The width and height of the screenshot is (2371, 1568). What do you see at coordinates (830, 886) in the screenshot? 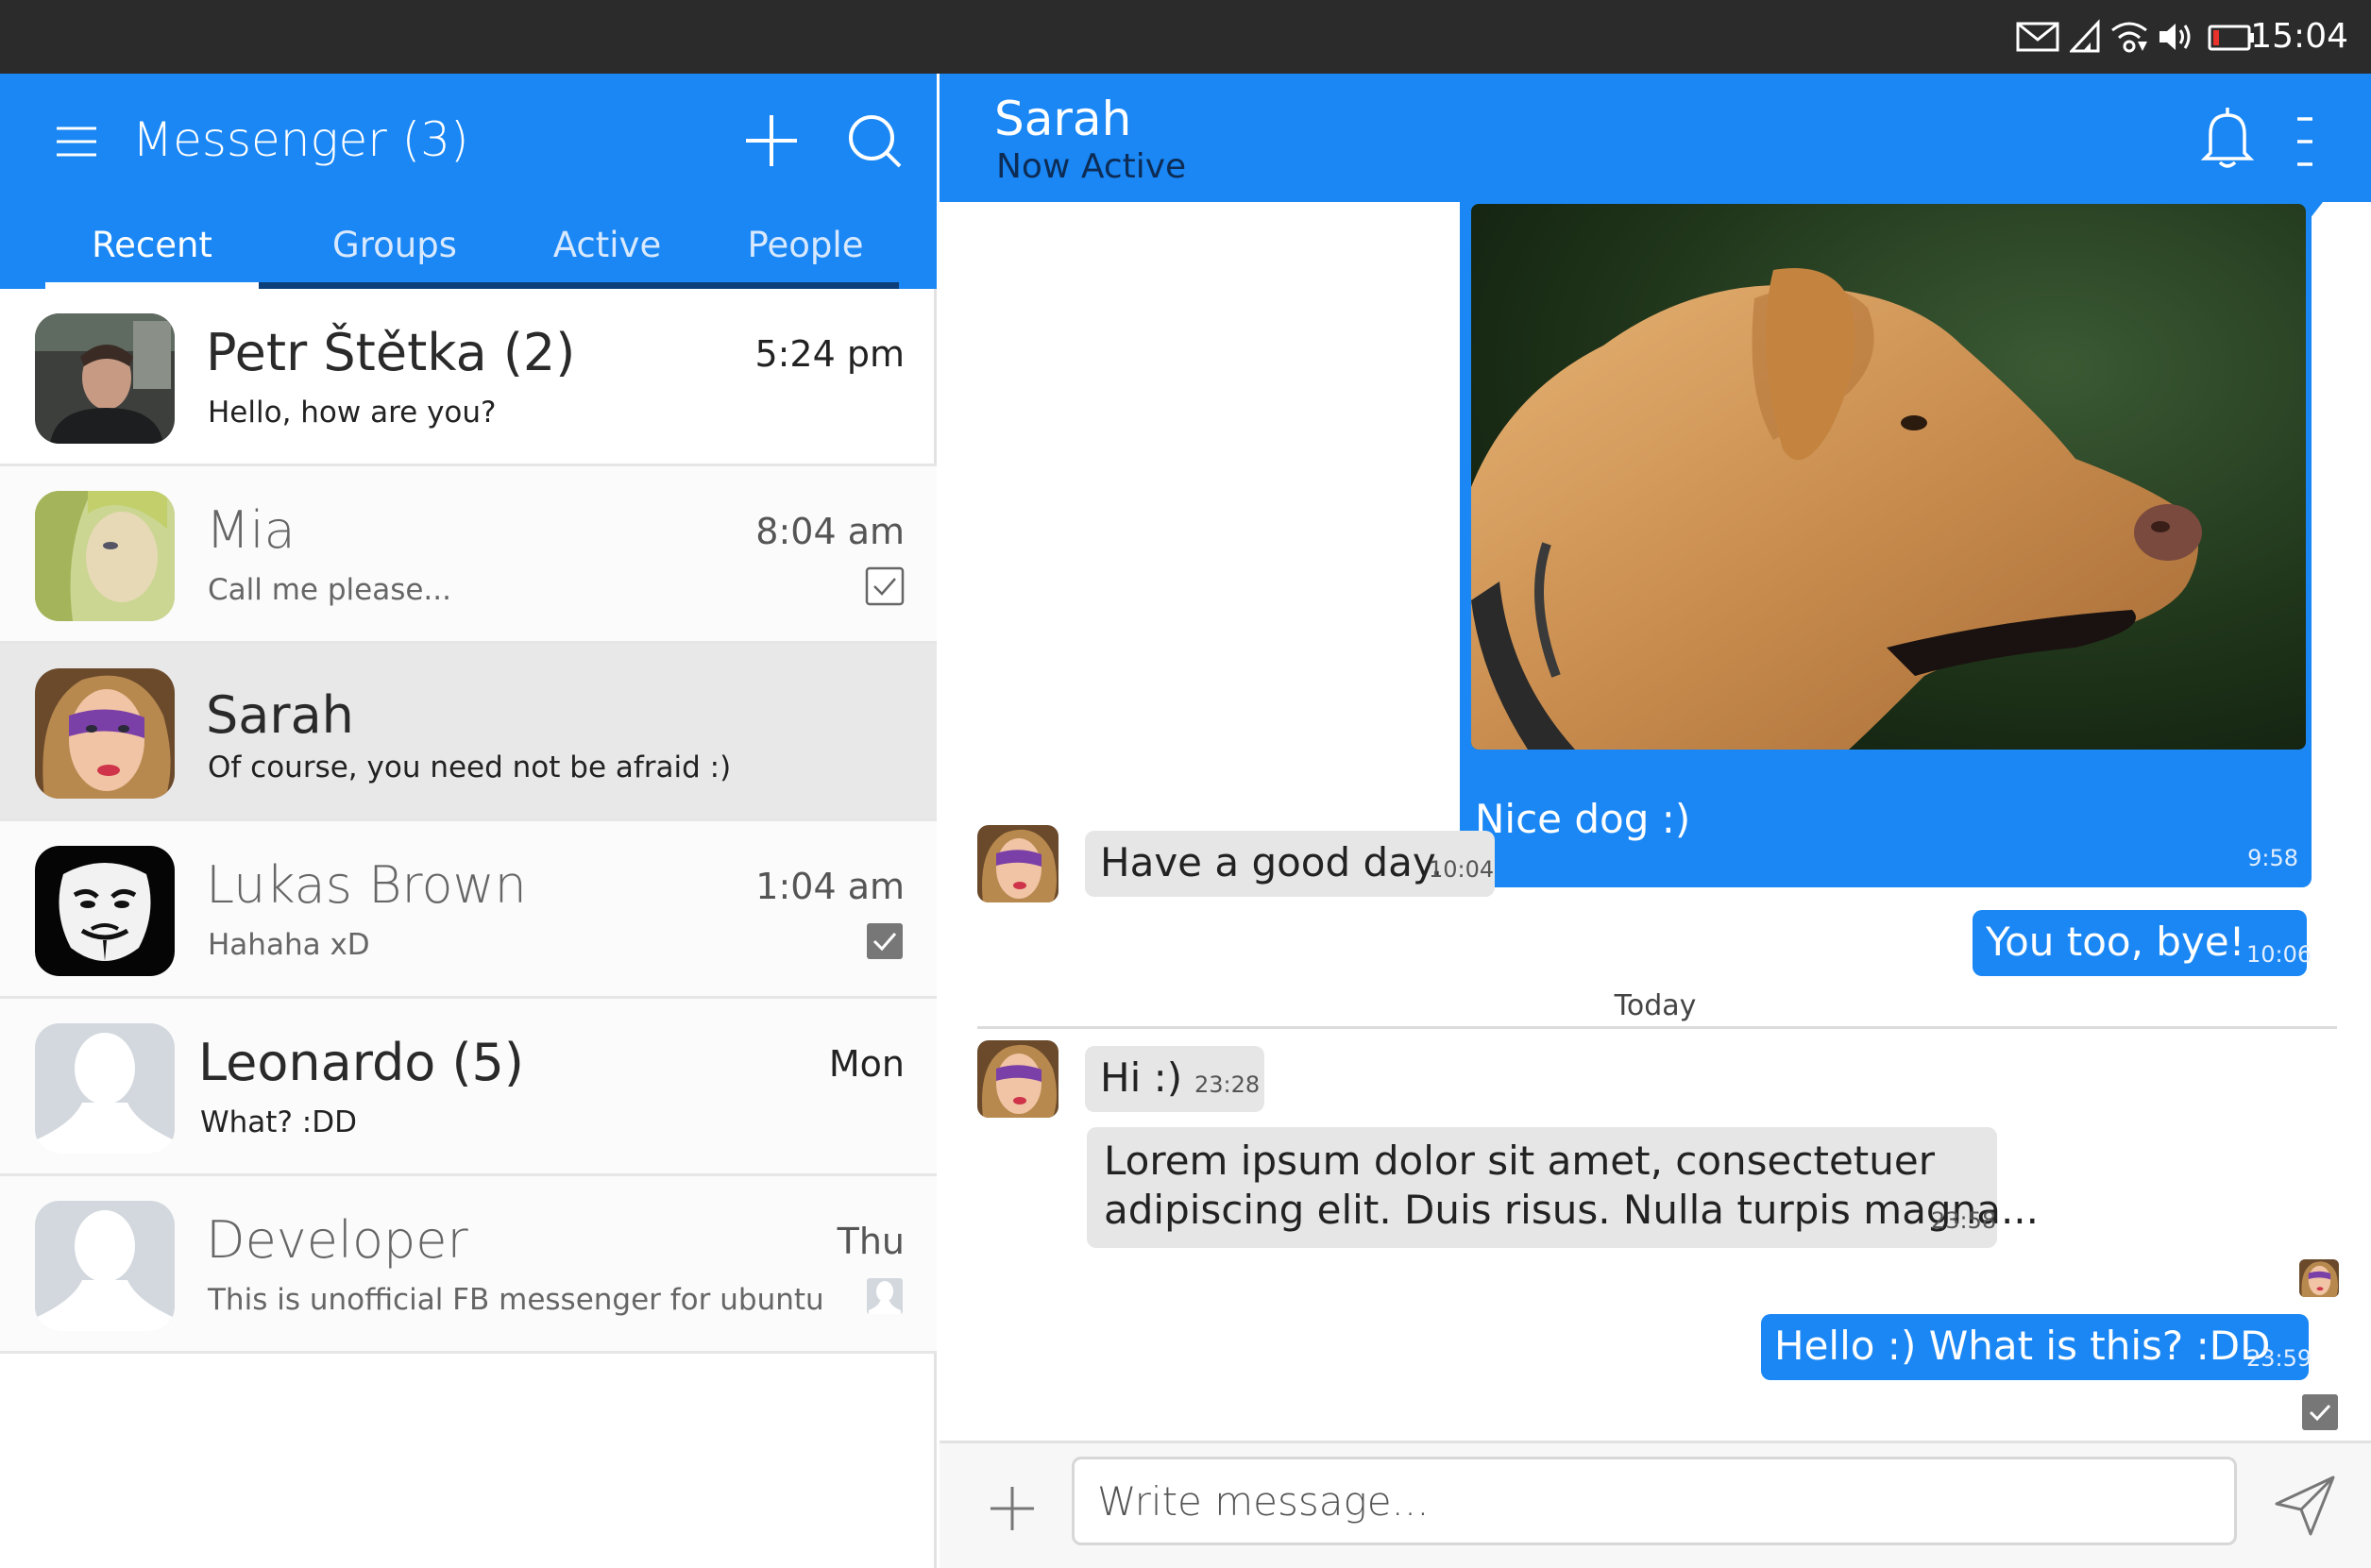
I see `conversation-time: 1:04 am` at bounding box center [830, 886].